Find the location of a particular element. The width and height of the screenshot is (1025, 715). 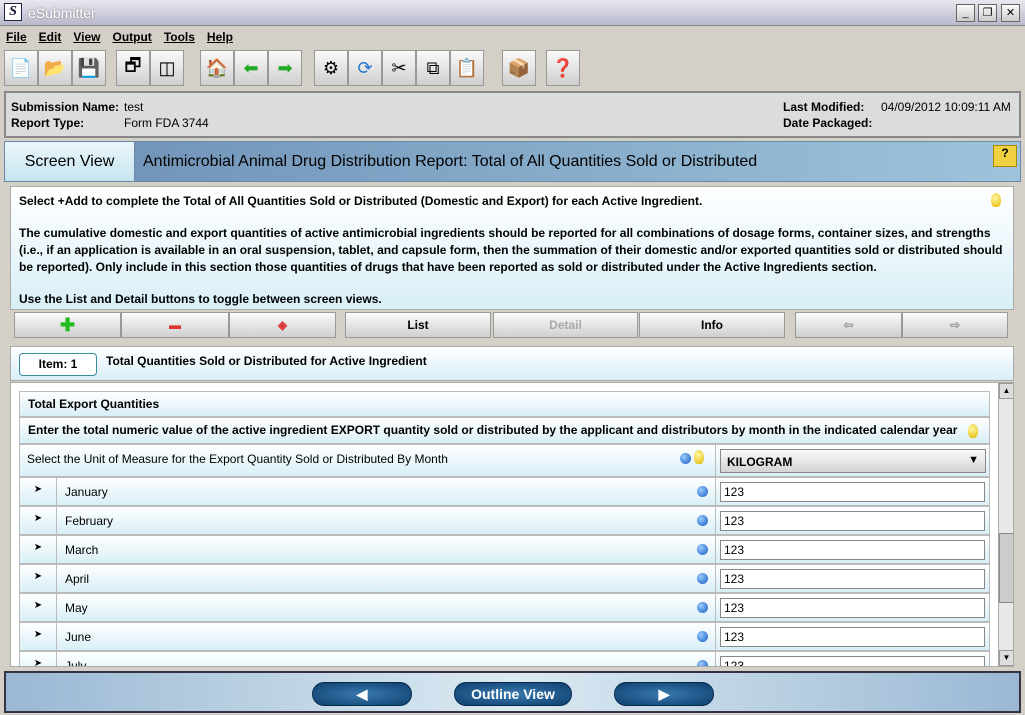

month-label: February is located at coordinates (89, 521).